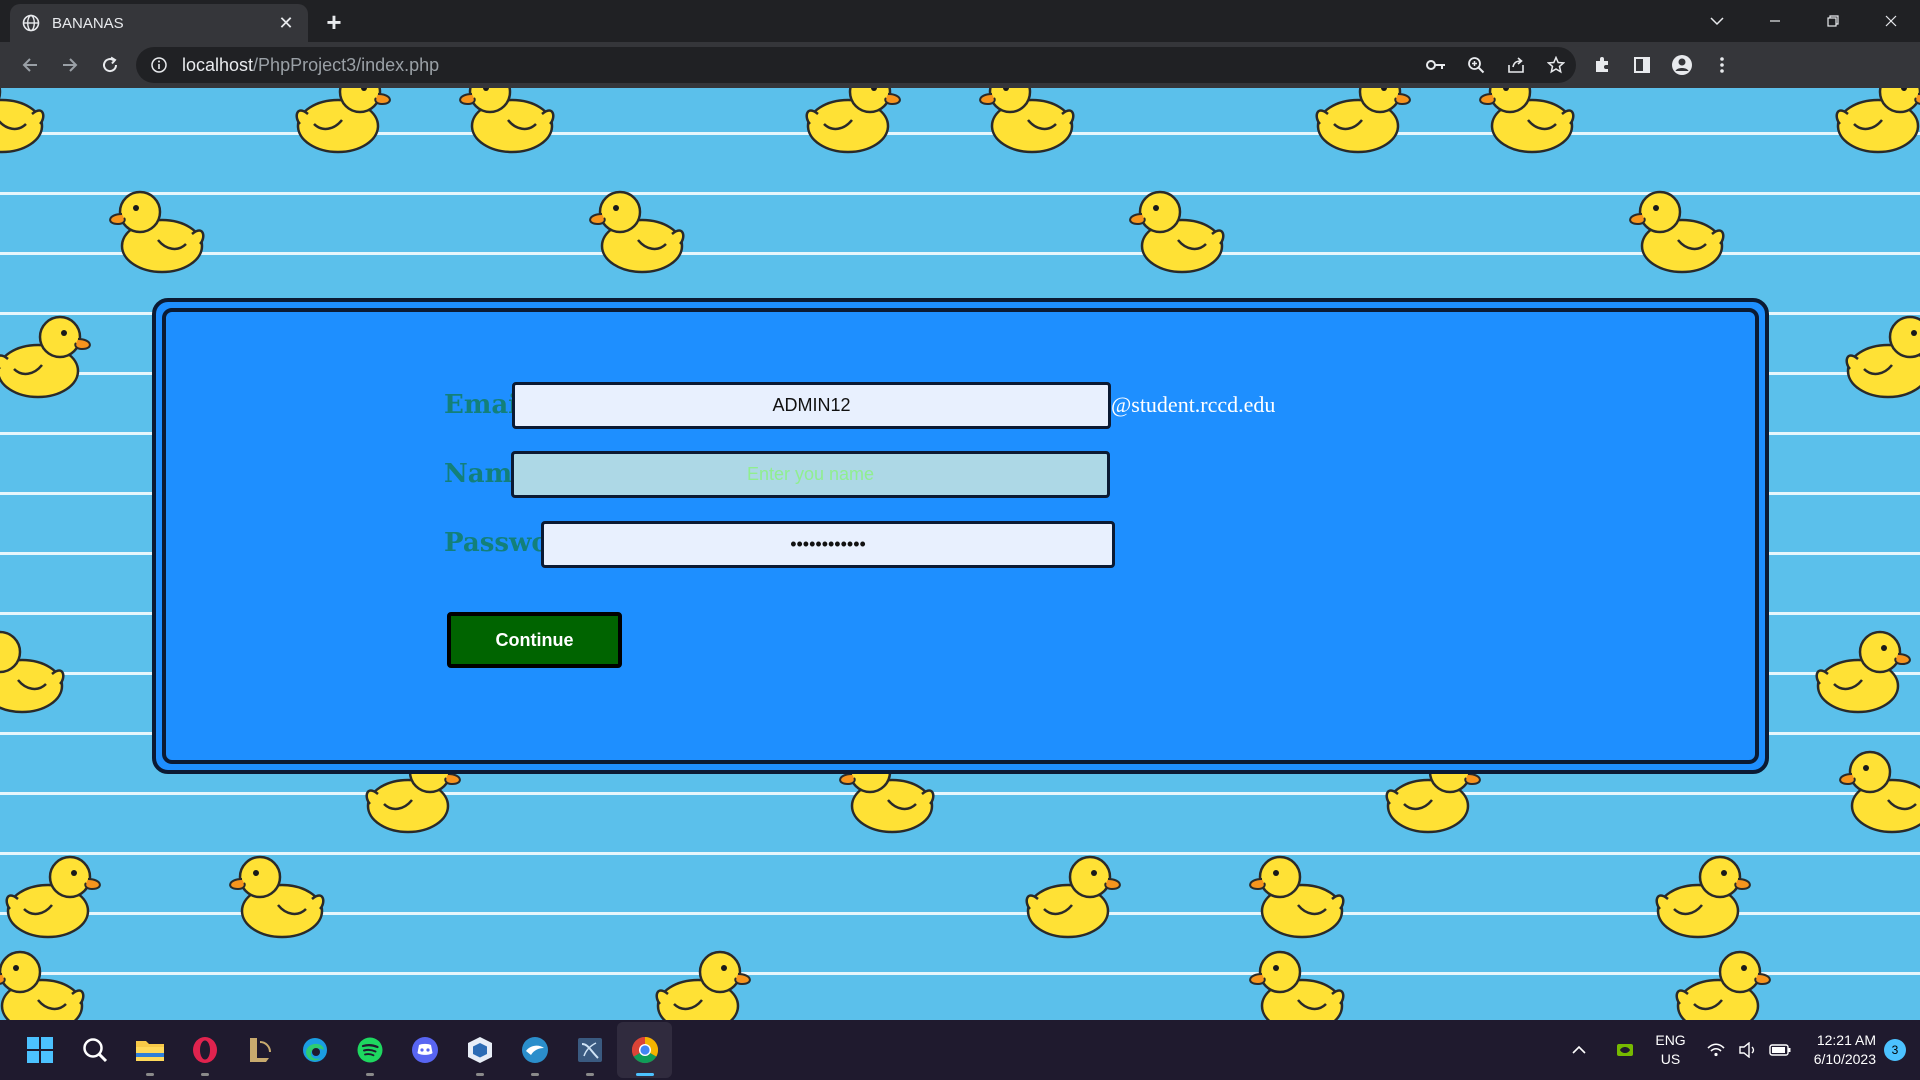  I want to click on system-tray: ENG US 12:21 AM 6/10/2023 3, so click(1741, 1050).